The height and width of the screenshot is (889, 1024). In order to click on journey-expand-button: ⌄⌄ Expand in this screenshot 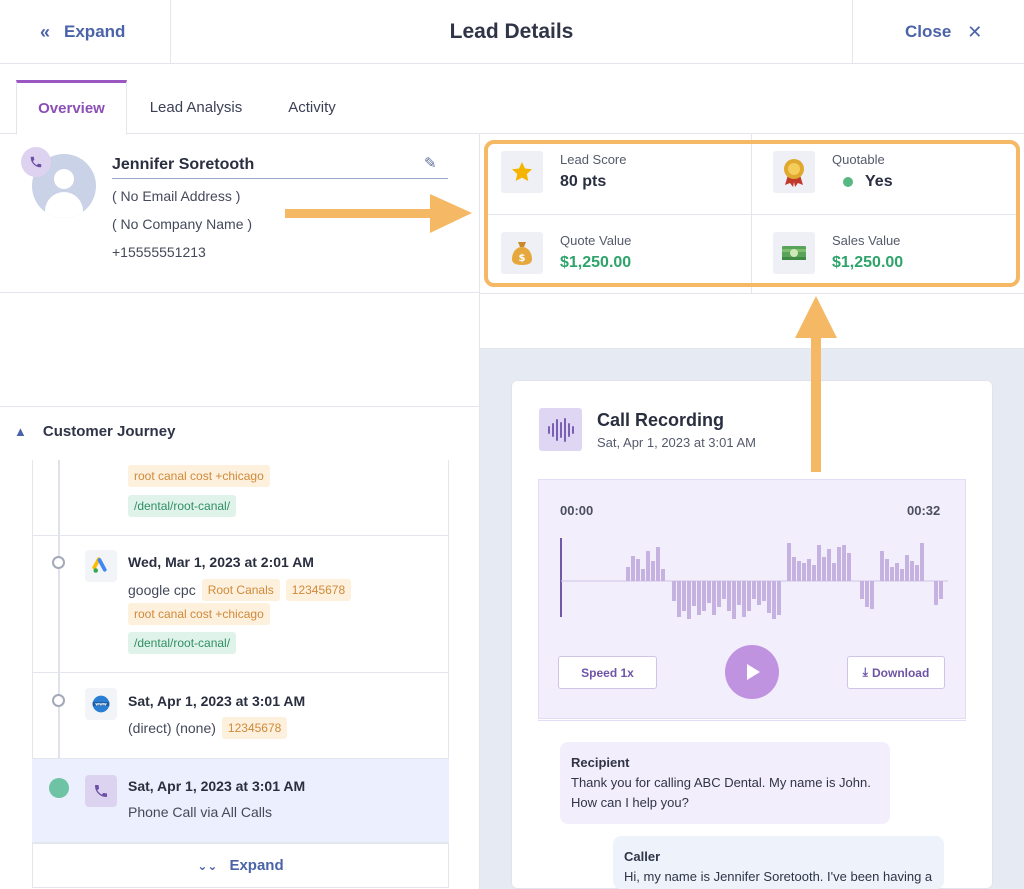, I will do `click(240, 865)`.